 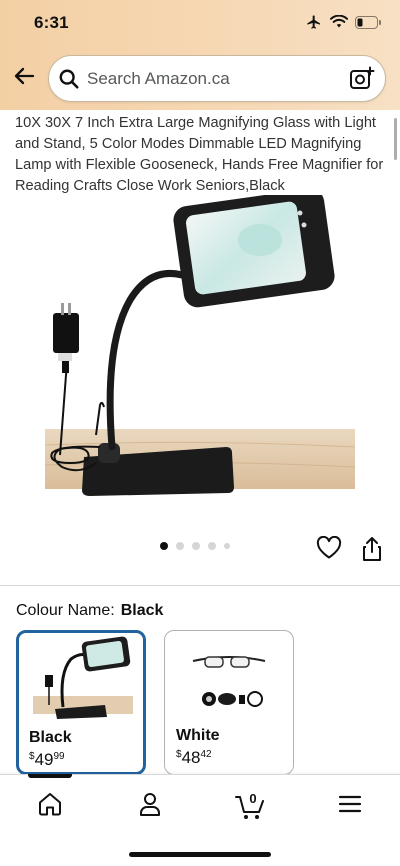 I want to click on nav-cart: 0, so click(x=250, y=806).